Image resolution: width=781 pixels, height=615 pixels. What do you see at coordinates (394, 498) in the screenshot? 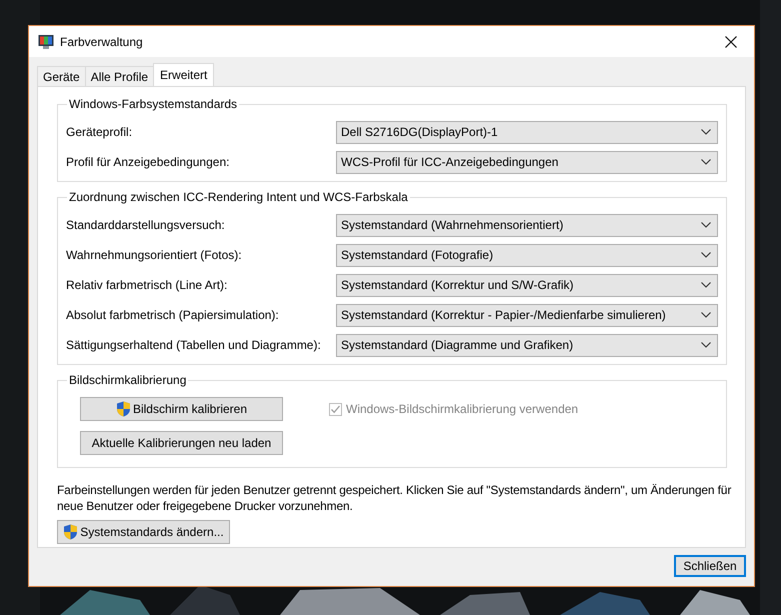
I see `info-text: Farbeinstellungen werden für jeden Benutzer getrennt gespeichert. Klicken Sie auf "Systemstandards ändern", um Änderungen für neue Benutzer oder freigegebene Drucker vorzunehmen.` at bounding box center [394, 498].